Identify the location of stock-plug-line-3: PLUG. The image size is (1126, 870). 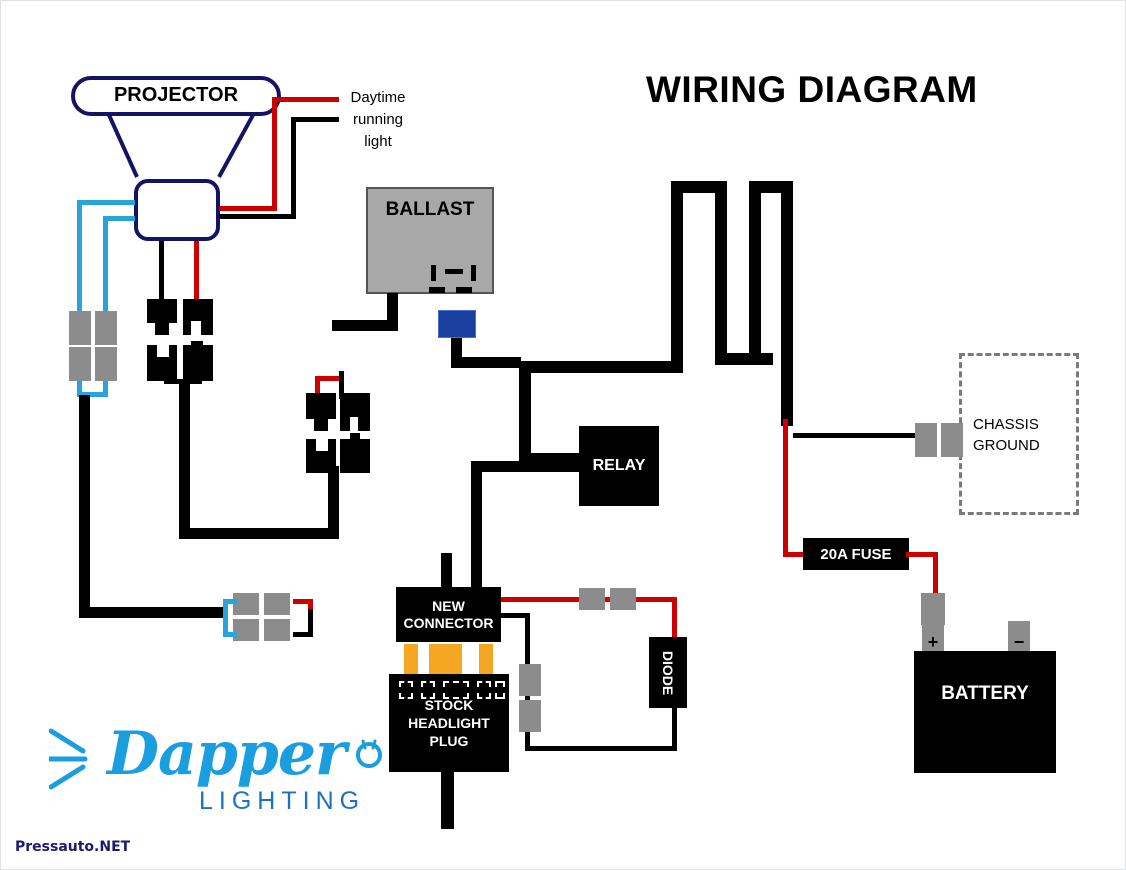
(449, 741).